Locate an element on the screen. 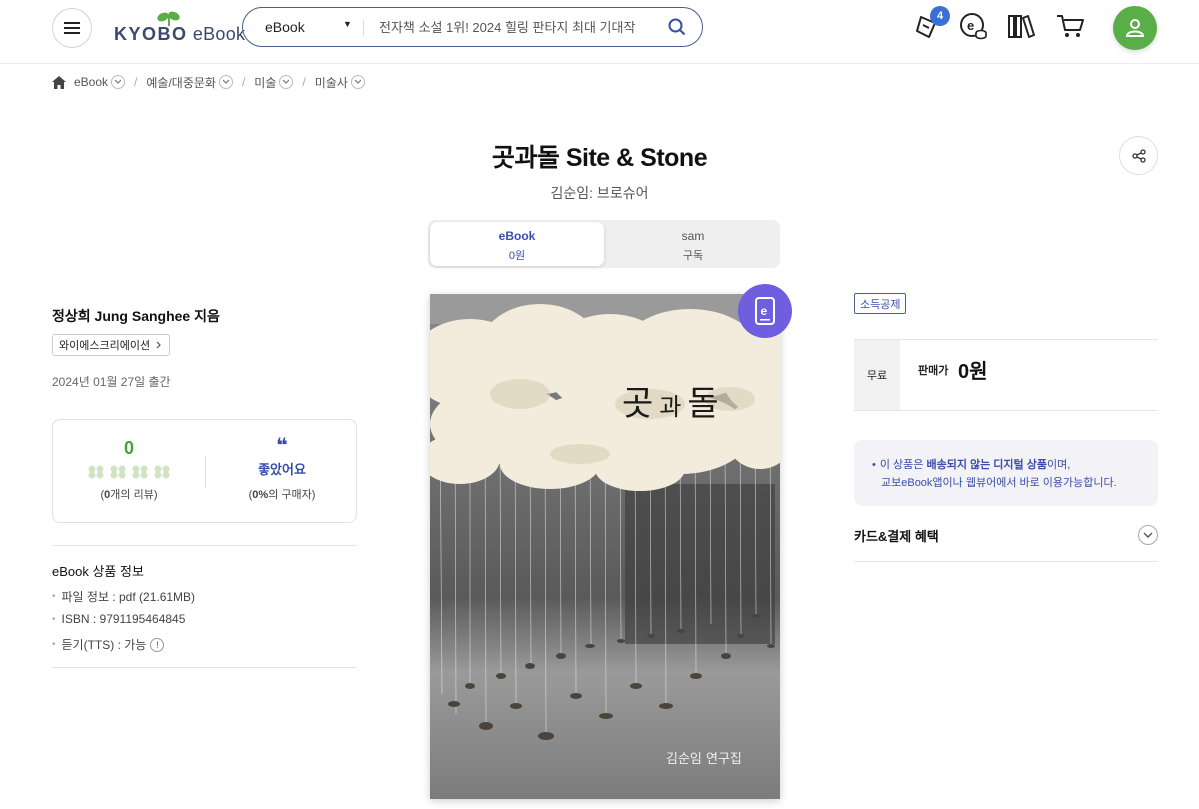 This screenshot has width=1199, height=809. ebook-info-text: 파일 정보 : pdf (21.61MB) is located at coordinates (128, 597).